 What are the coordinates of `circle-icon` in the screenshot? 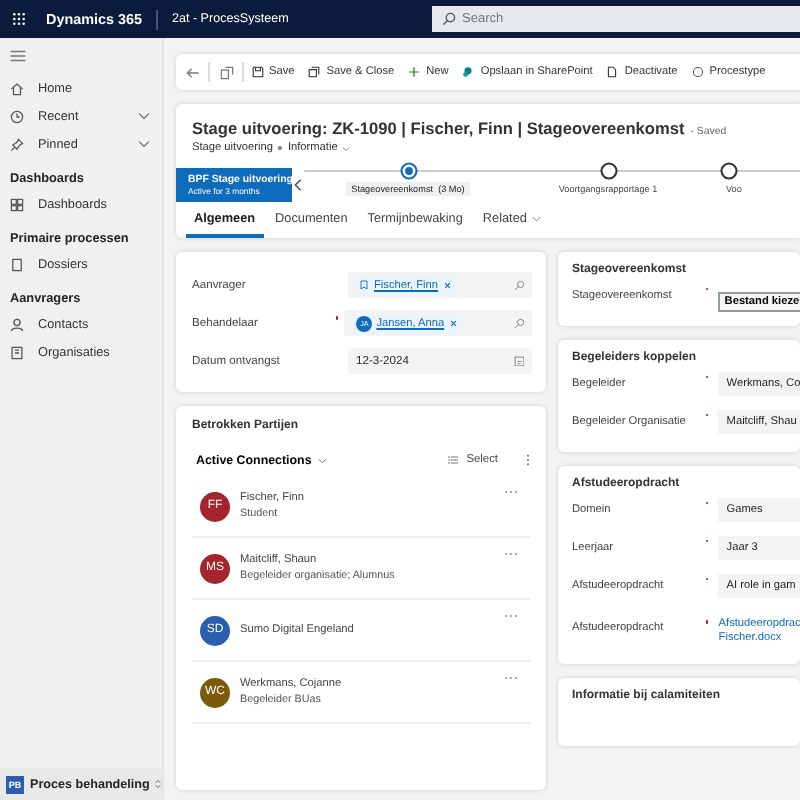 It's located at (697, 72).